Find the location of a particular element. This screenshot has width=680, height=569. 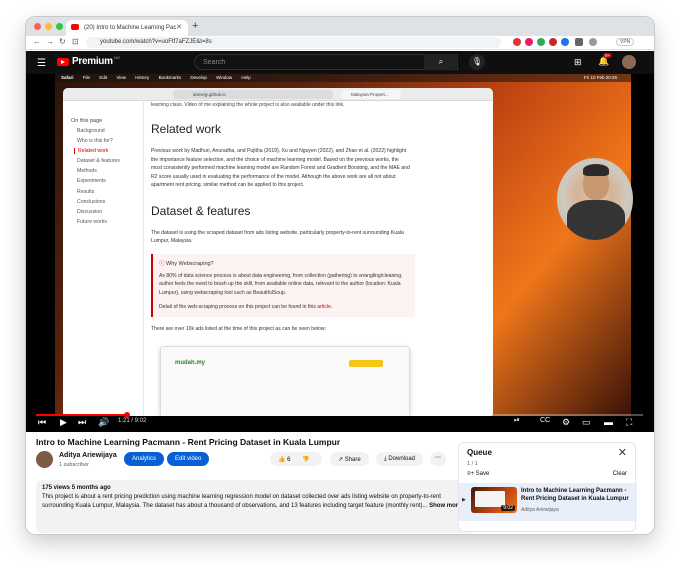

tab-title: (20) Intro to Machine Learning Pac is located at coordinates (130, 28).